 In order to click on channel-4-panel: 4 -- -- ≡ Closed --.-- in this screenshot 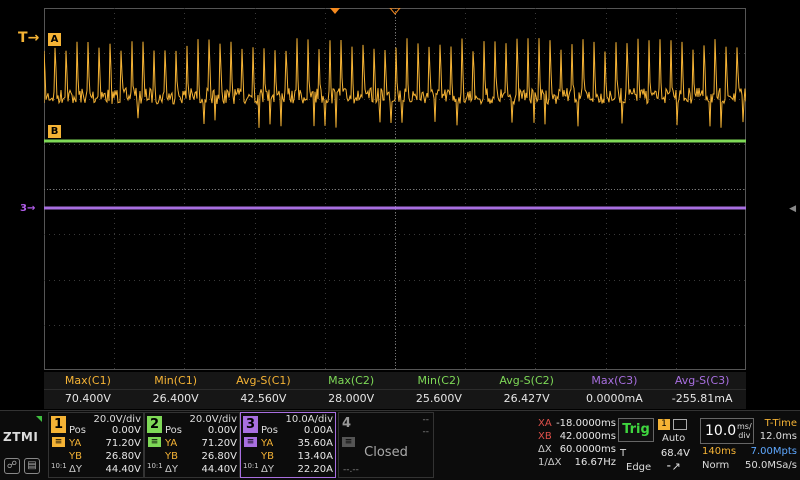, I will do `click(386, 445)`.